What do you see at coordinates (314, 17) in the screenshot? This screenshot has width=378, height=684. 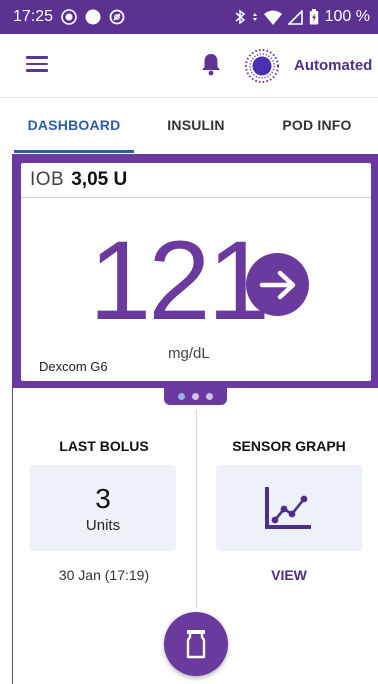 I see `battery-icon` at bounding box center [314, 17].